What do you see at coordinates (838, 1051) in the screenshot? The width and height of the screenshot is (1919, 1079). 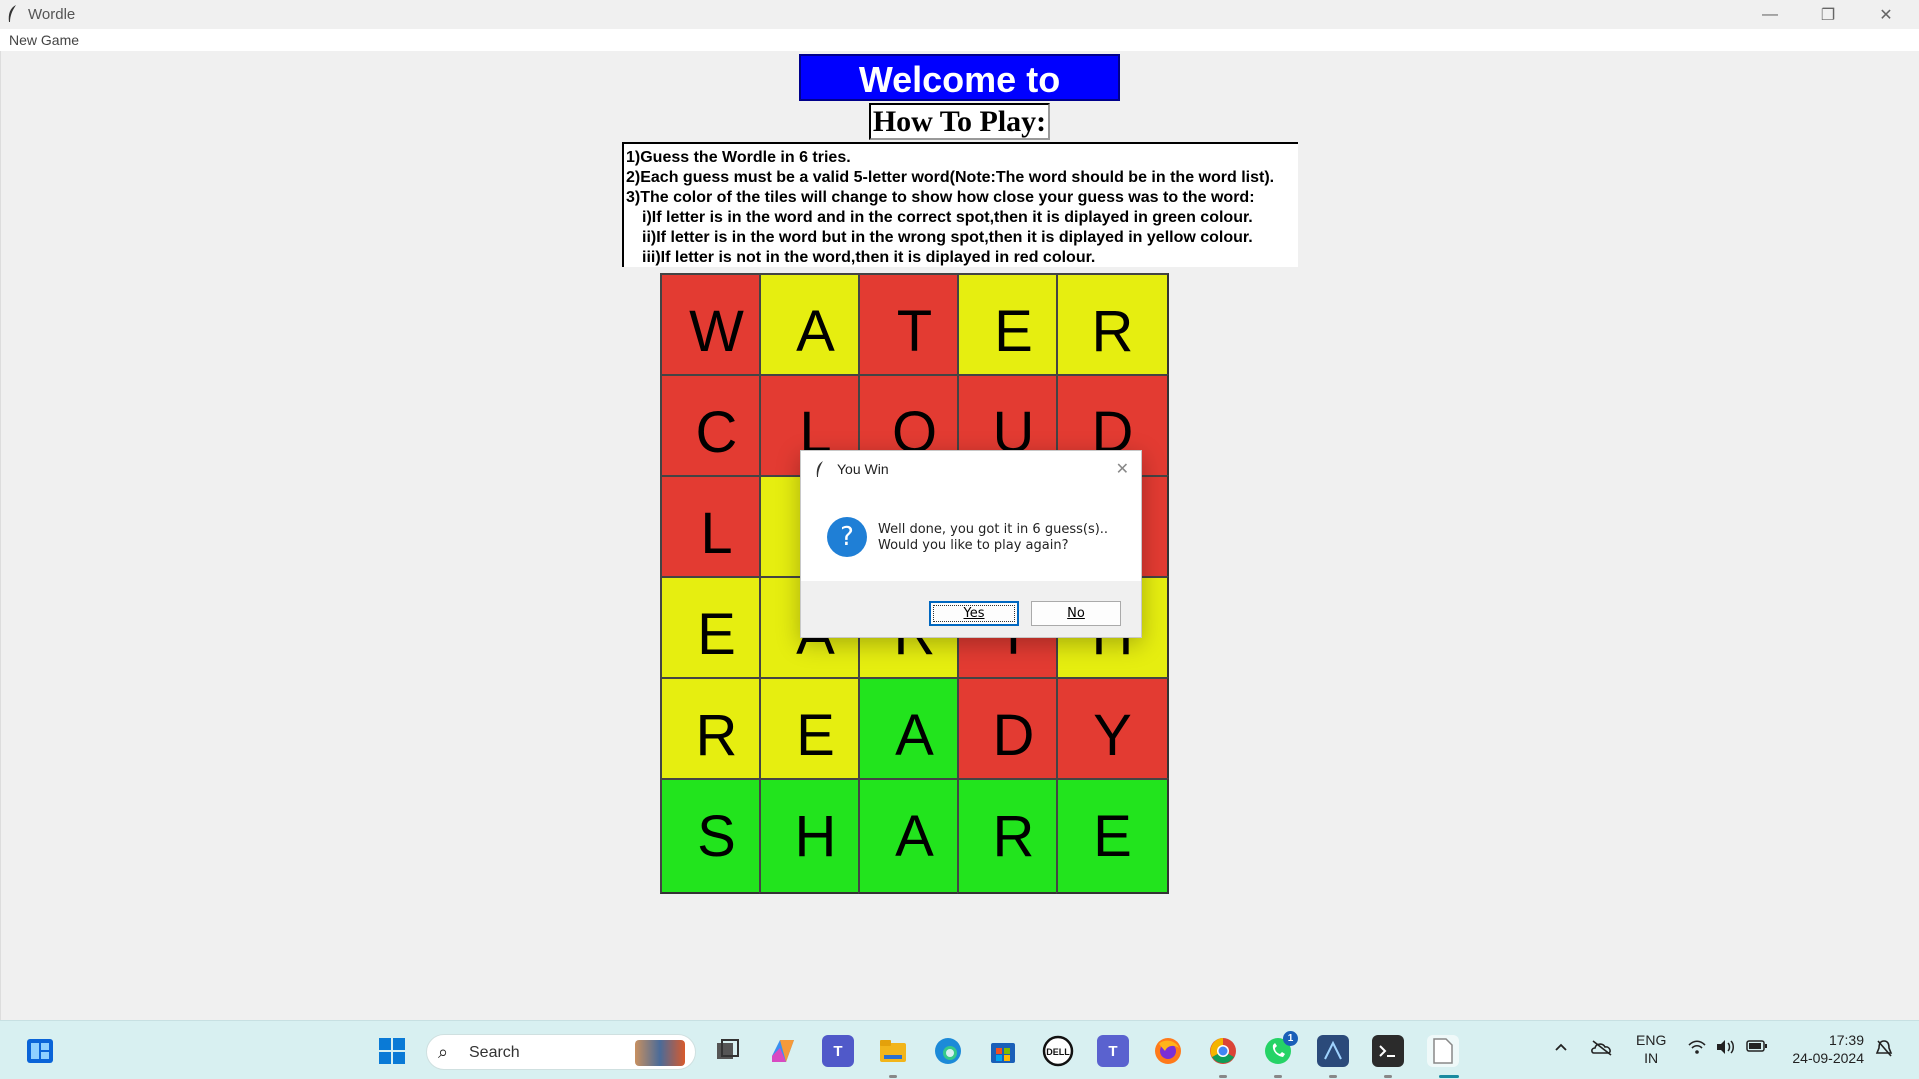 I see `teams-icon: T` at bounding box center [838, 1051].